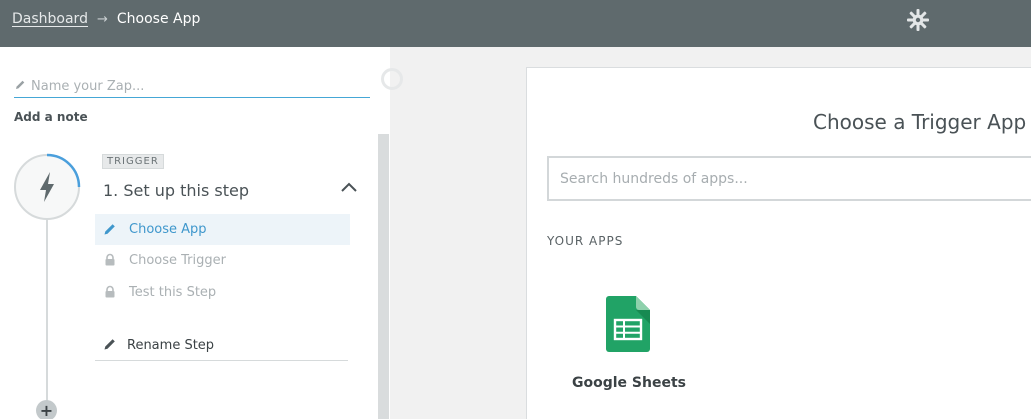 The height and width of the screenshot is (419, 1031). I want to click on scrollbar, so click(383, 276).